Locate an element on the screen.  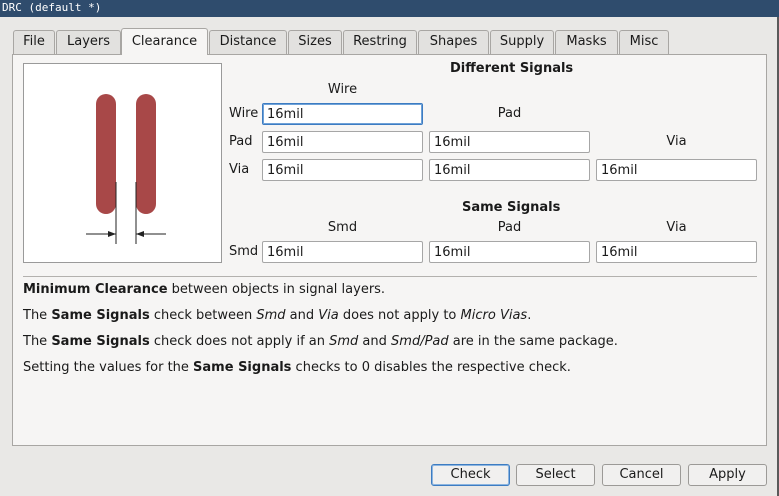
apply-button: Apply is located at coordinates (727, 475).